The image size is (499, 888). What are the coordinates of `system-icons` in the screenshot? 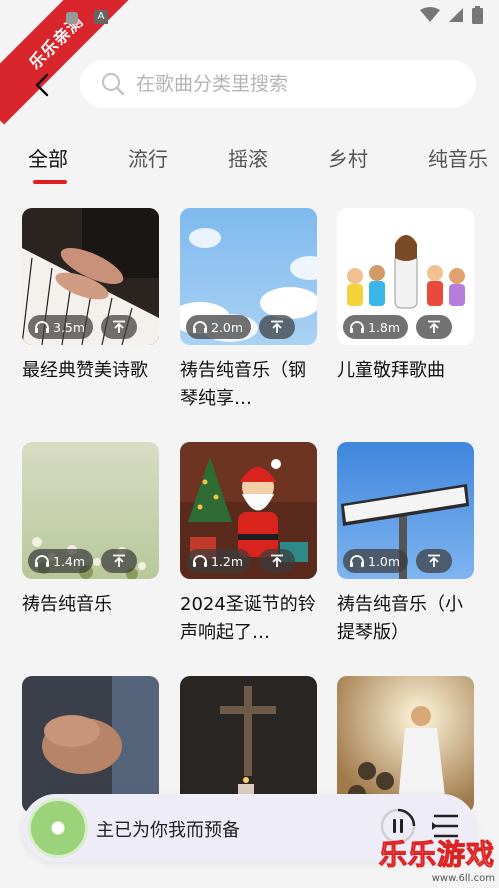 It's located at (451, 15).